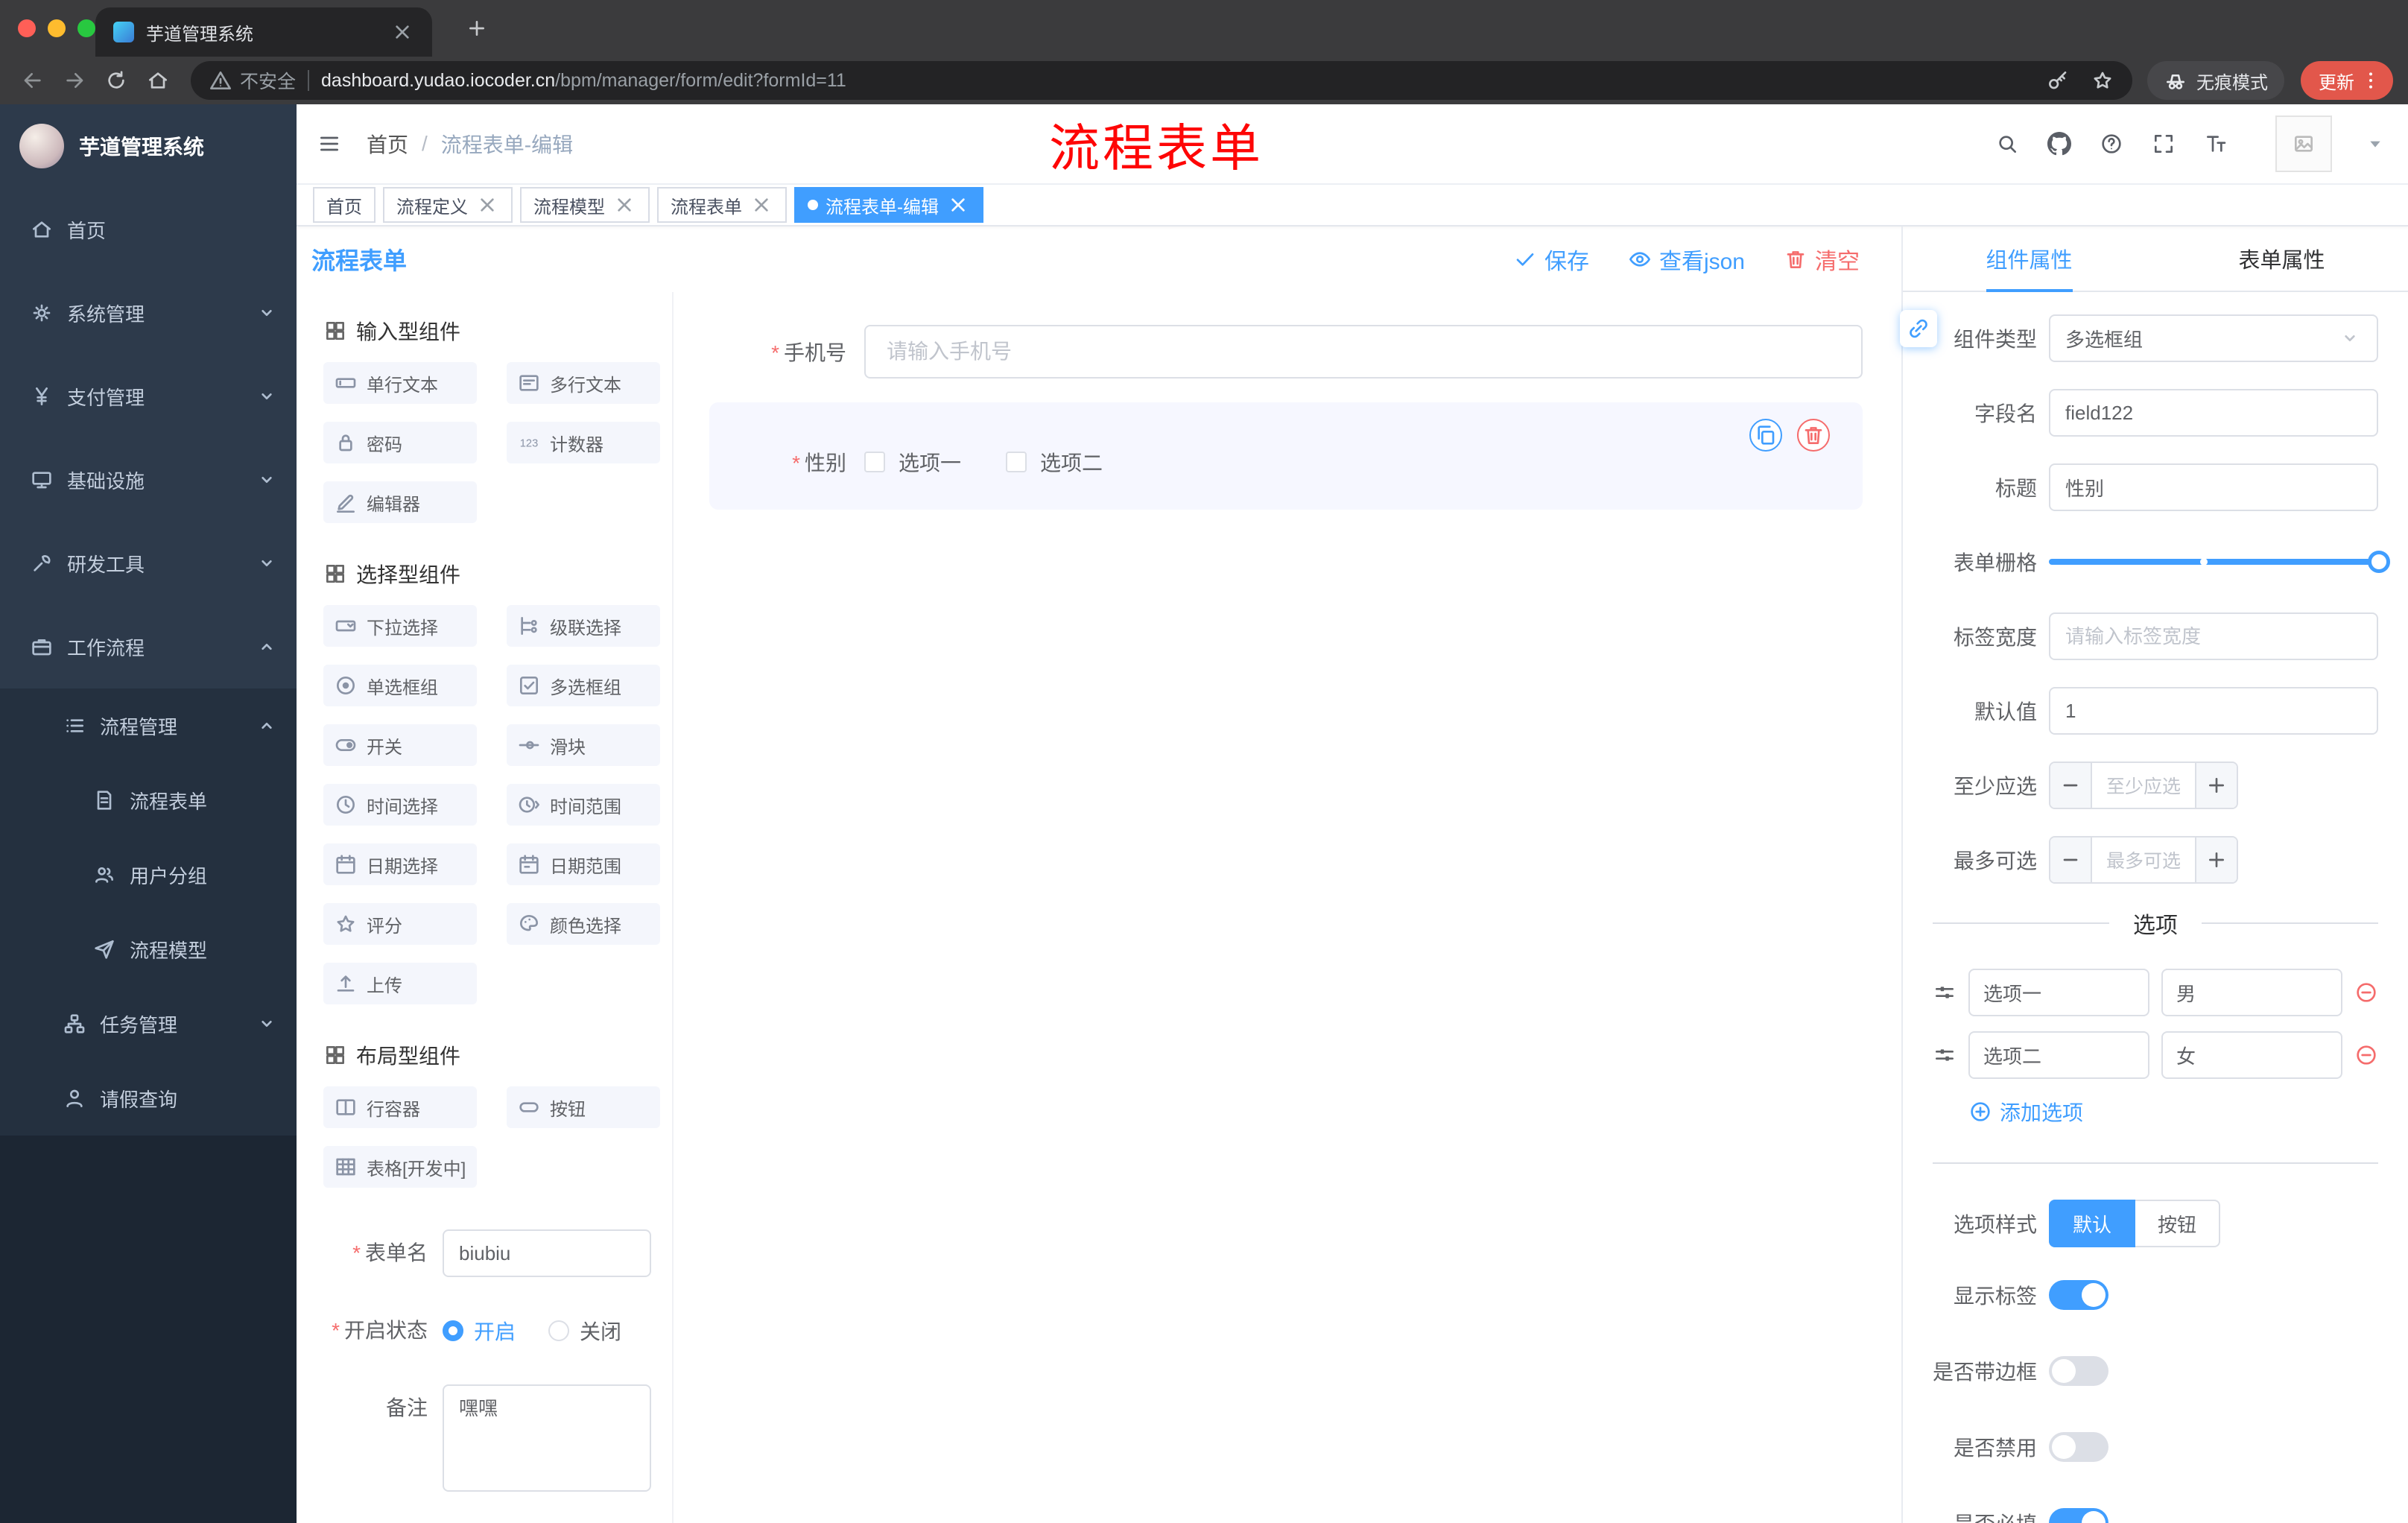  I want to click on link-affix-button, so click(1918, 328).